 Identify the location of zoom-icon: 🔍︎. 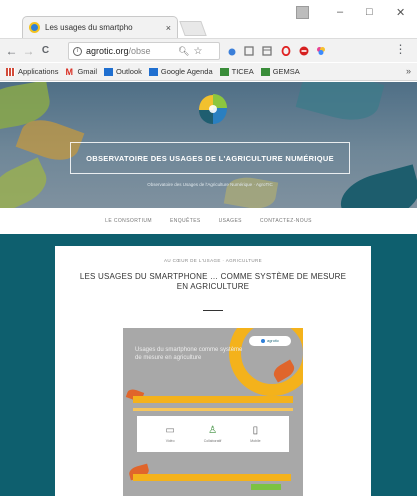
(183, 51).